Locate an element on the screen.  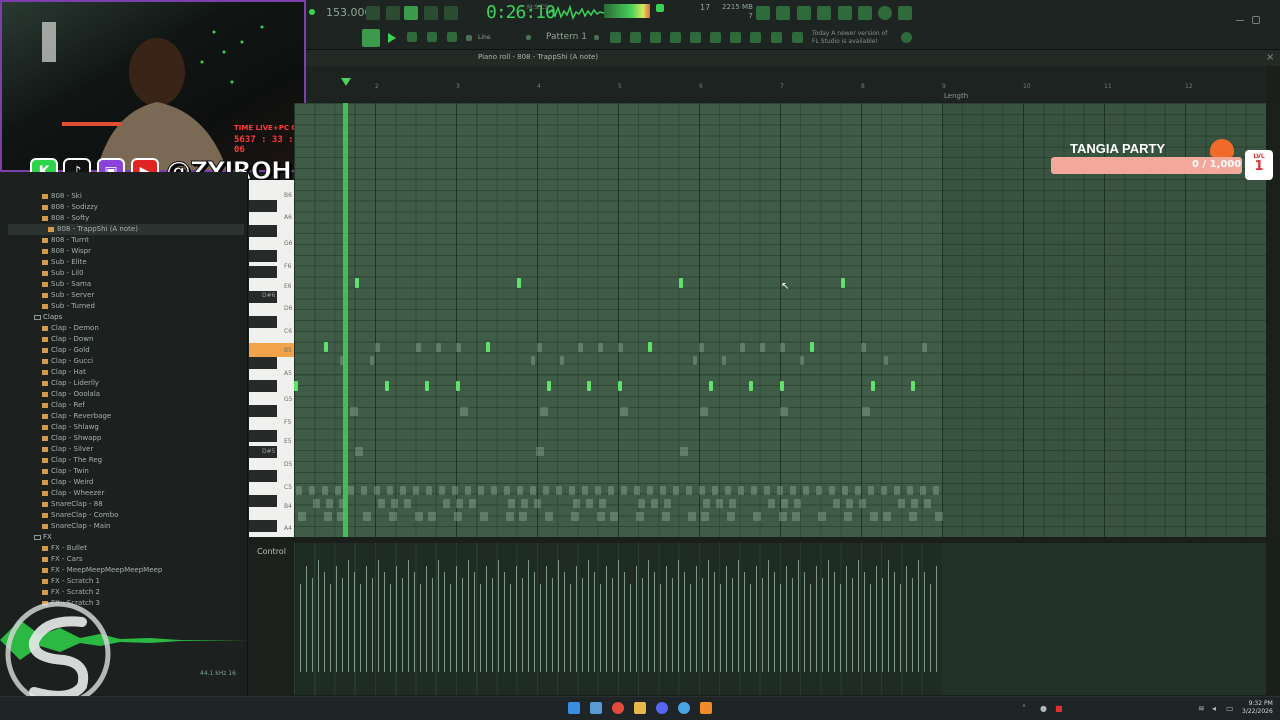
plugin-icon is located at coordinates (865, 13).